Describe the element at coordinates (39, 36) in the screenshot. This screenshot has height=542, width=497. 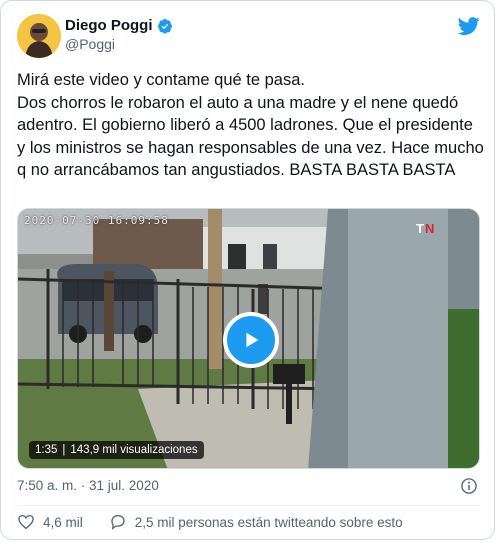
I see `avatar` at that location.